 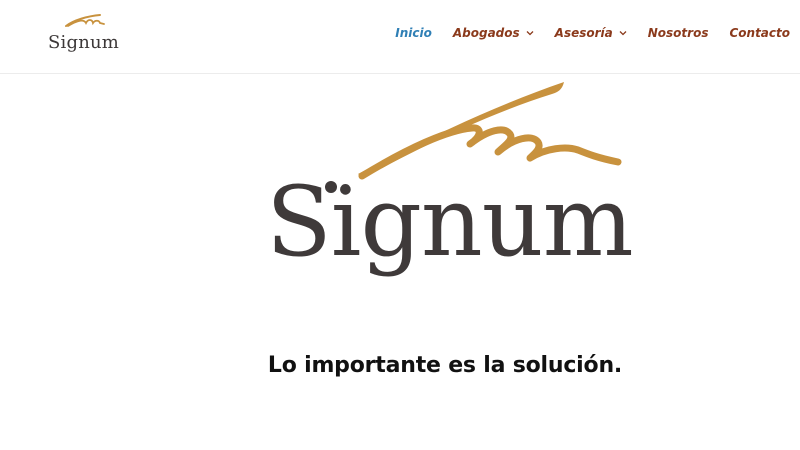 I want to click on site-logo: Signum, so click(x=81, y=36).